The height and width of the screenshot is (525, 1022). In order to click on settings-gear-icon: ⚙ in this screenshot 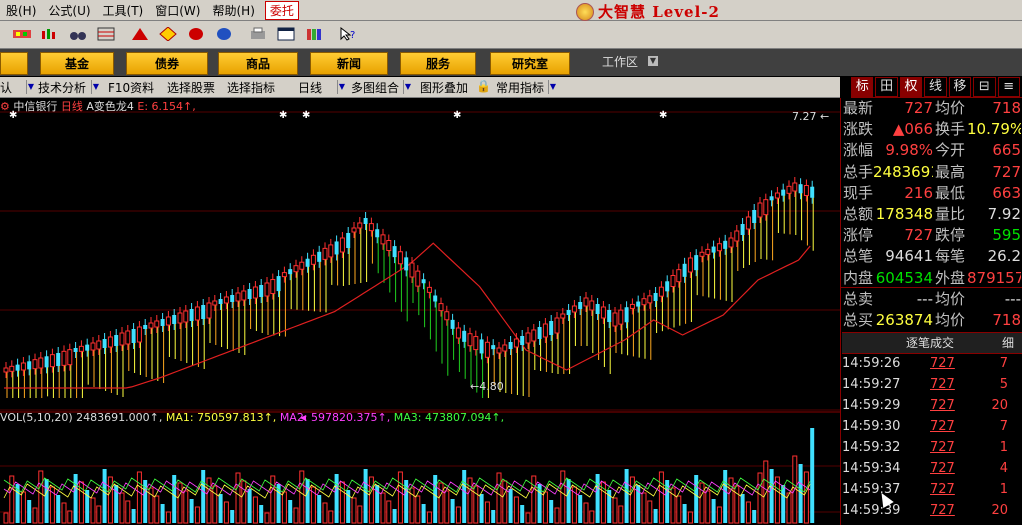, I will do `click(5, 106)`.